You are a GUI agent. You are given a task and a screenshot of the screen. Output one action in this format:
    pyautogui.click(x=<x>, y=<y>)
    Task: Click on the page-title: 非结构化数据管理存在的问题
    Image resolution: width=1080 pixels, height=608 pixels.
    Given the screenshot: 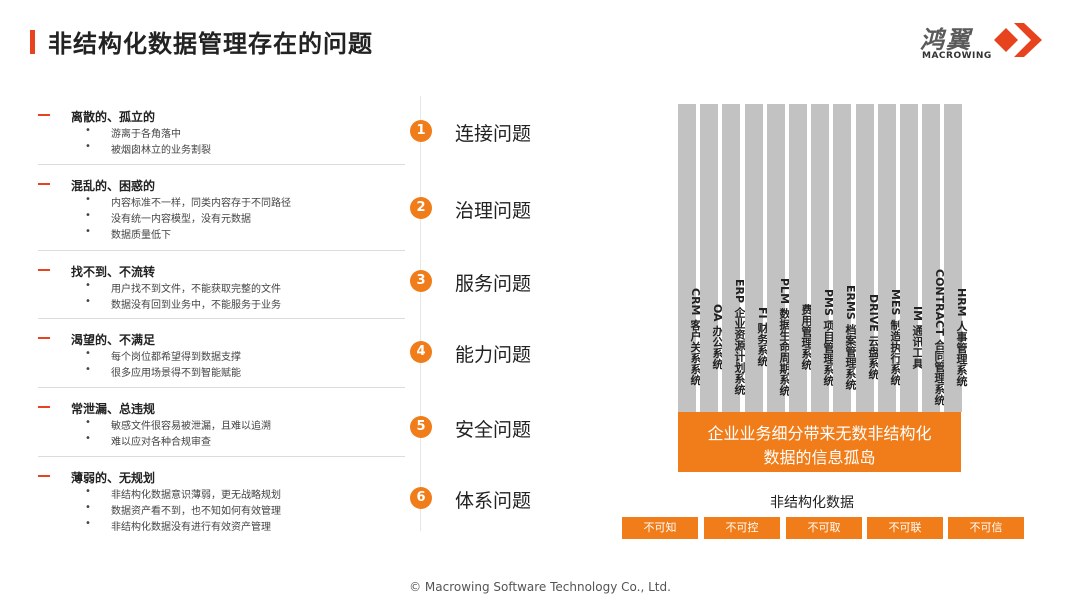 What is the action you would take?
    pyautogui.click(x=210, y=44)
    